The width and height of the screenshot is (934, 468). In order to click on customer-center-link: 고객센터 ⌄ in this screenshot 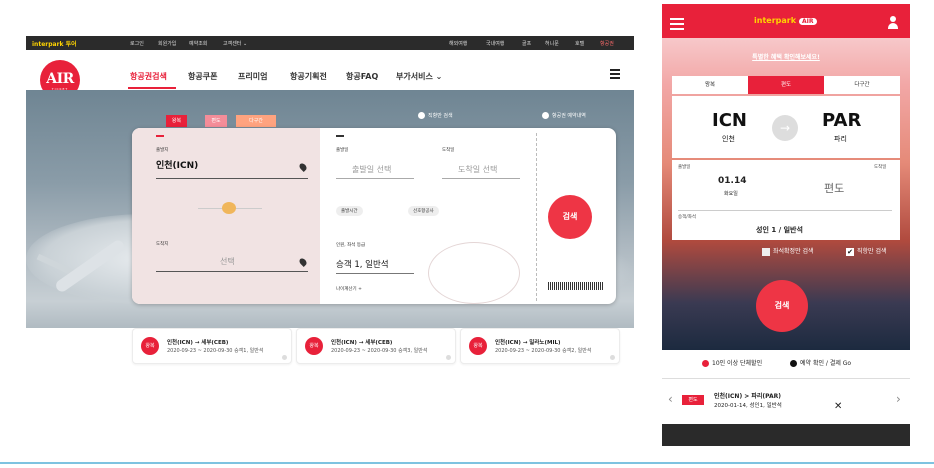, I will do `click(235, 43)`.